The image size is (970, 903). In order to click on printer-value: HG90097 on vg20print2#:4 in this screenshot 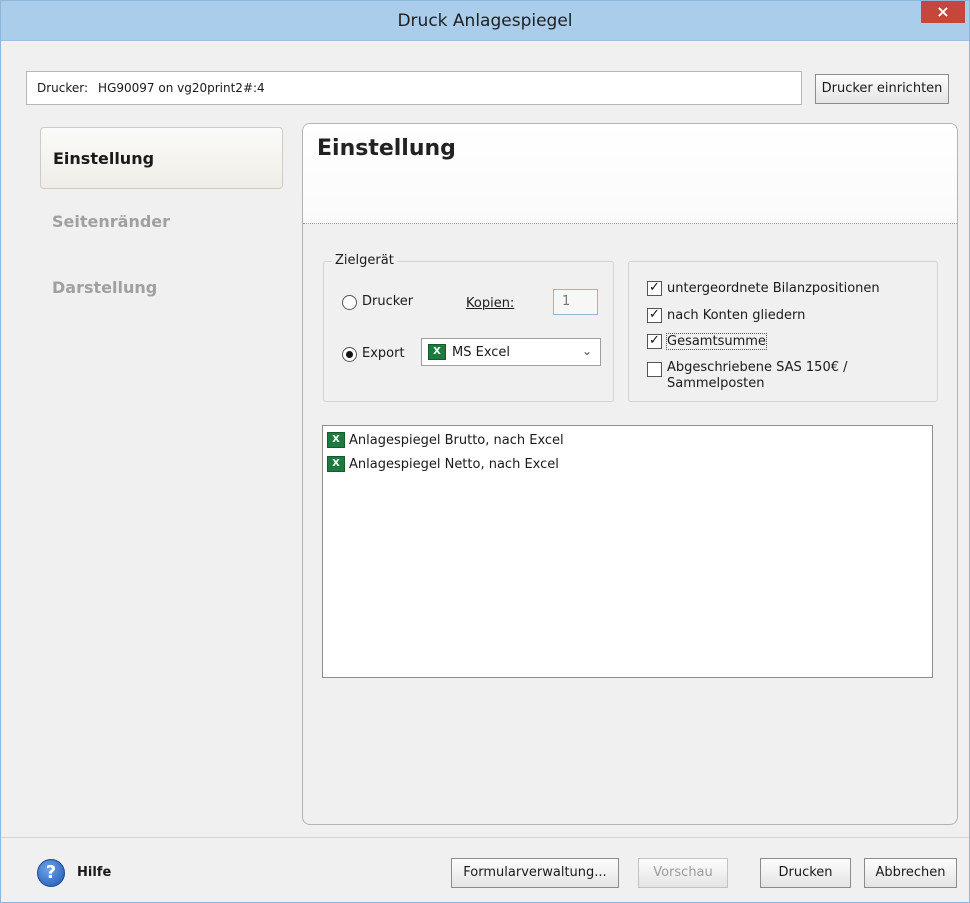, I will do `click(181, 88)`.